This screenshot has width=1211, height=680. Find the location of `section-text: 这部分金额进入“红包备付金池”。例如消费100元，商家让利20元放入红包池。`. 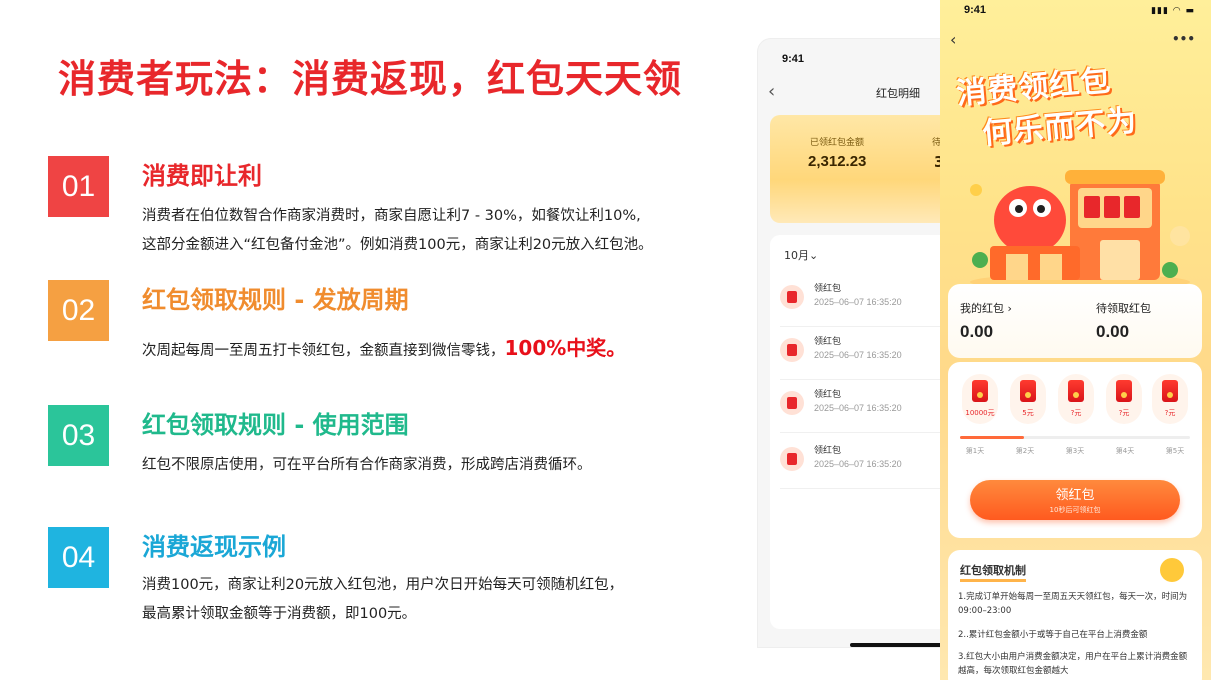

section-text: 这部分金额进入“红包备付金池”。例如消费100元，商家让利20元放入红包池。 is located at coordinates (397, 245).